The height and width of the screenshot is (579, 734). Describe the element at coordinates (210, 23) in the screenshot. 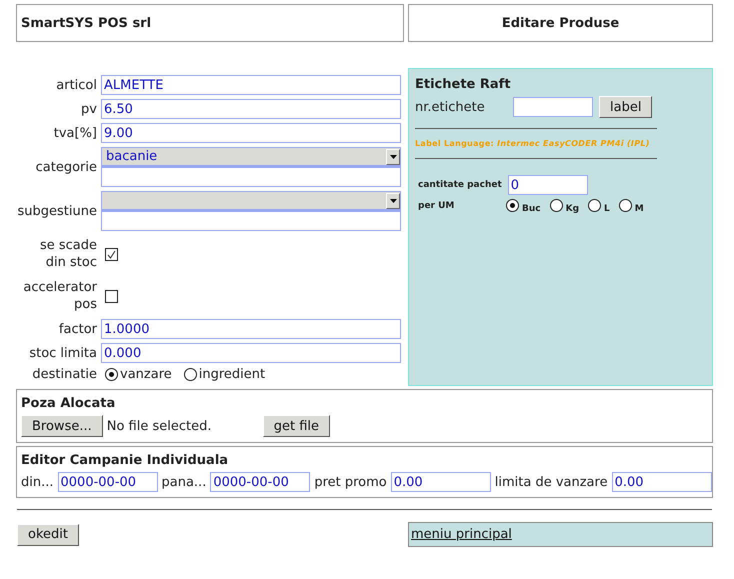

I see `company-title: SmartSYS POS srl` at that location.